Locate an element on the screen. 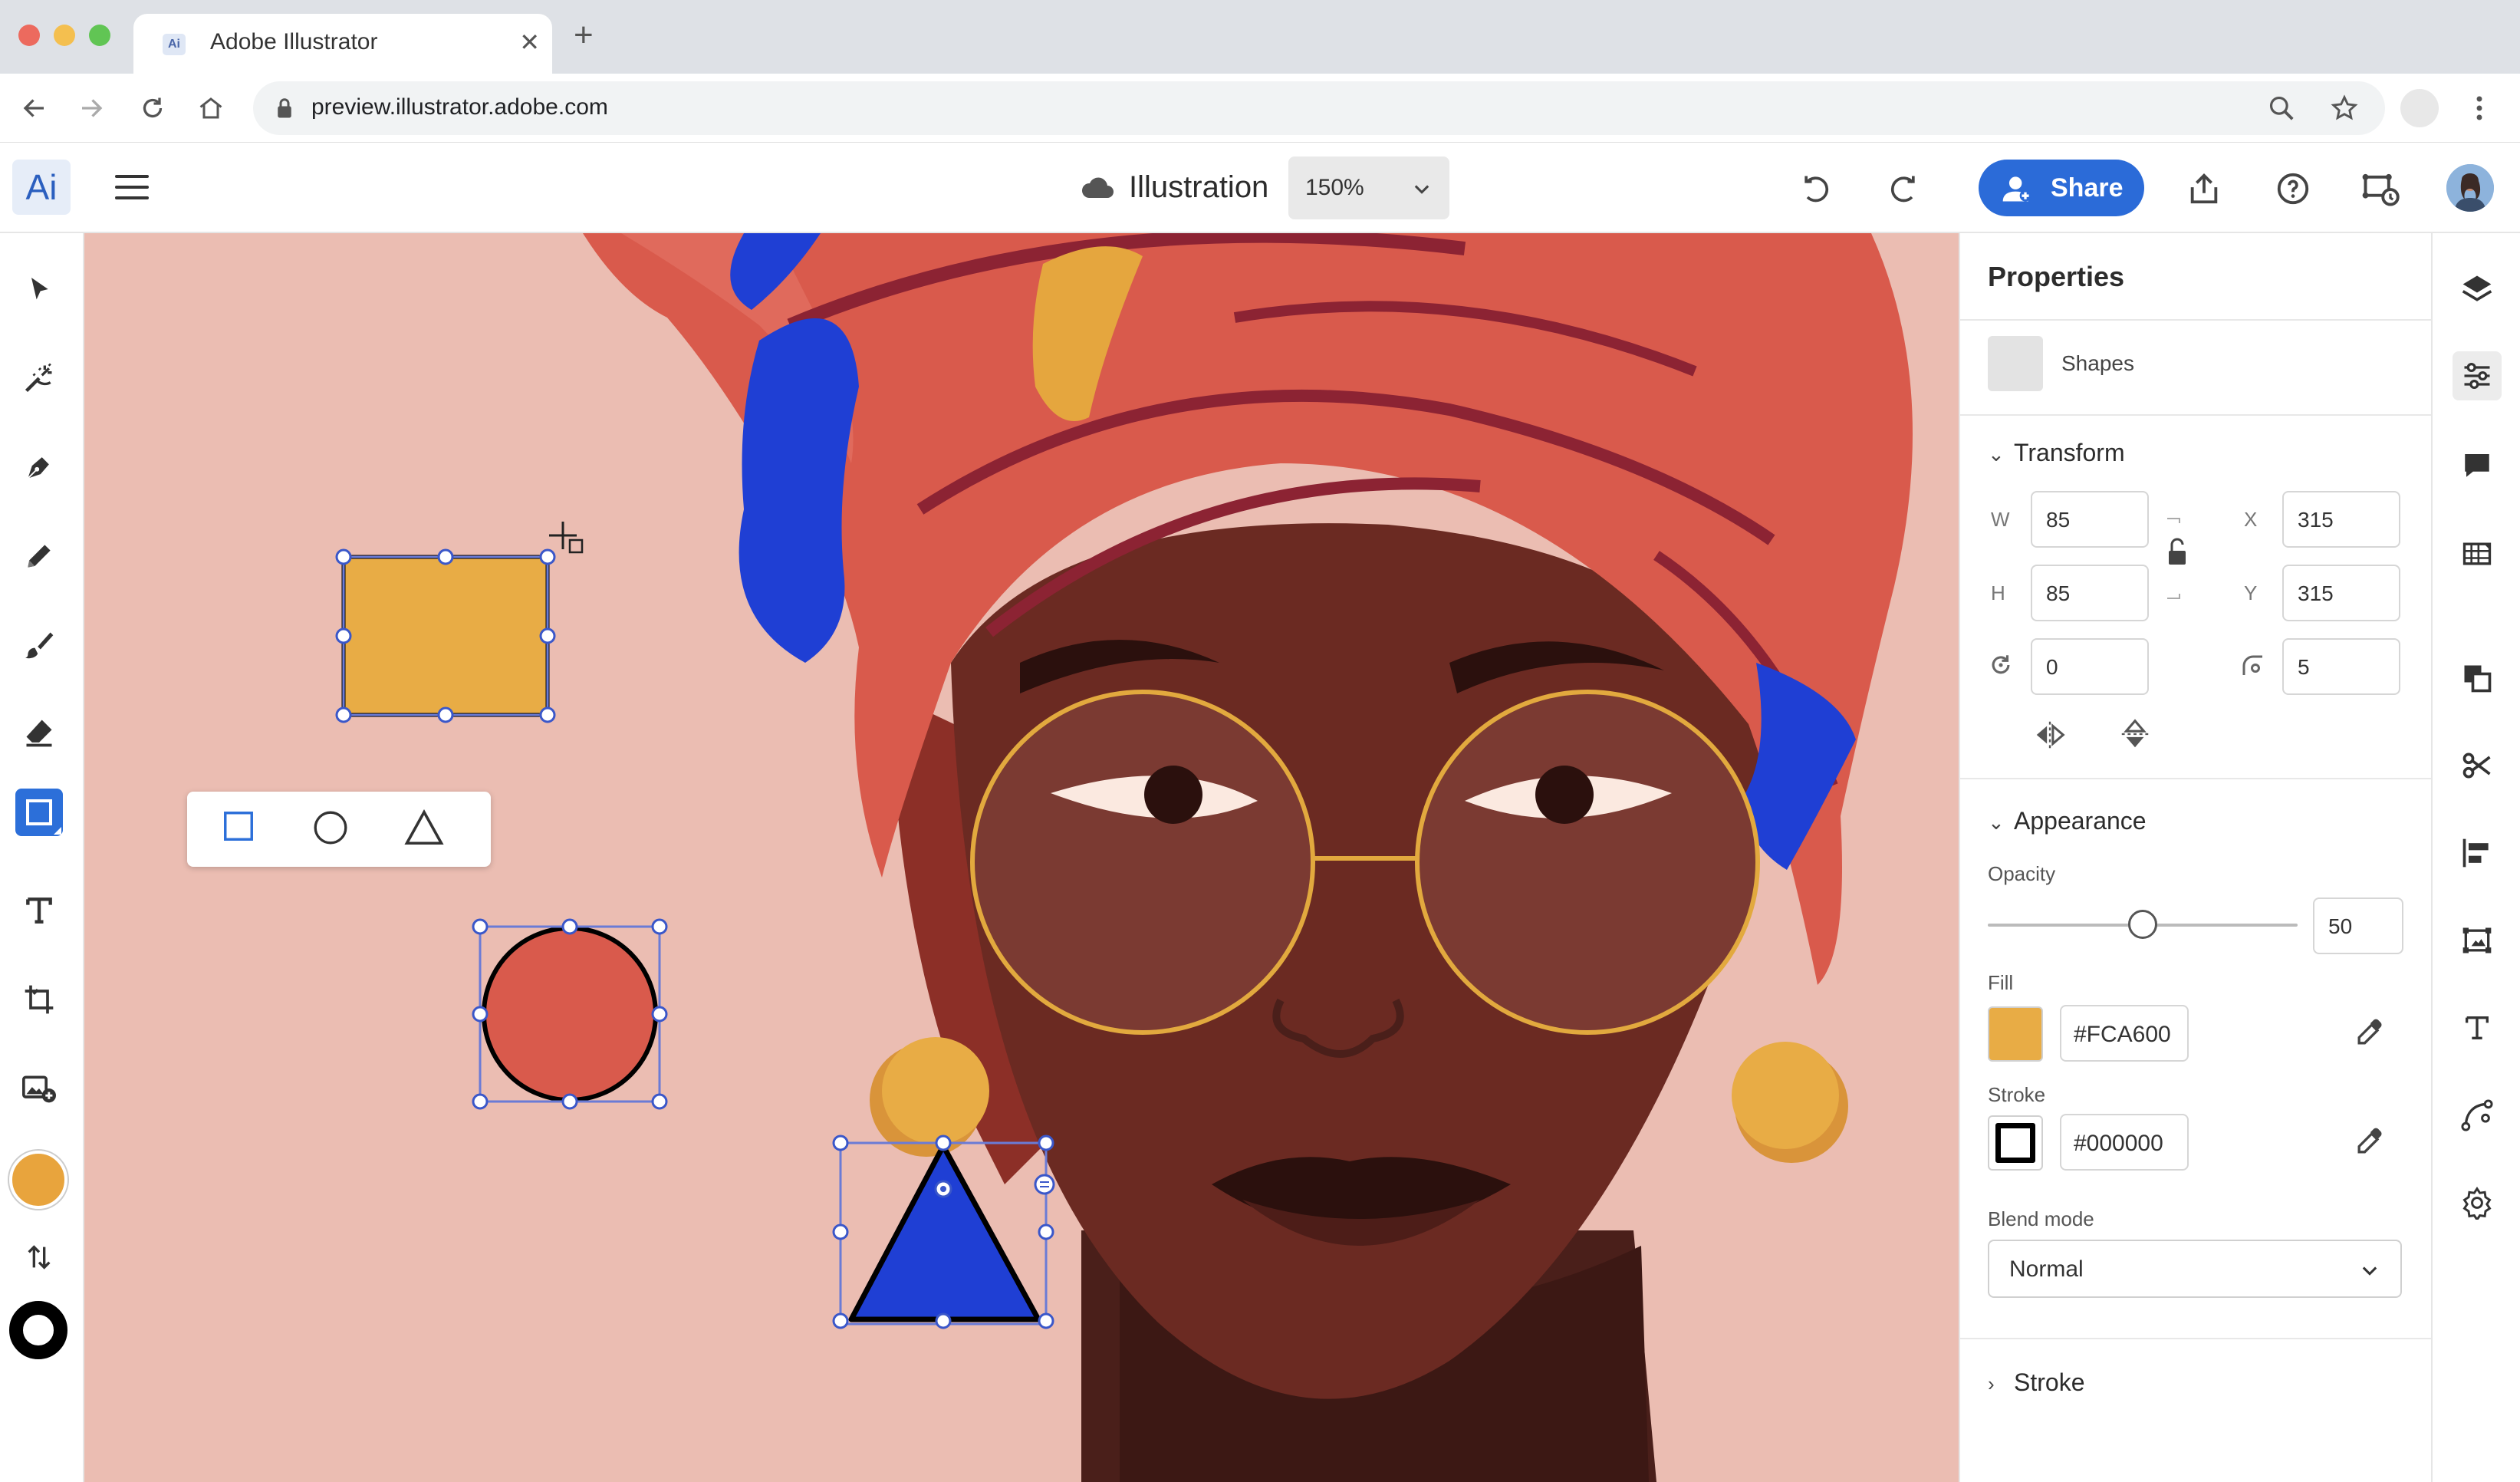 The width and height of the screenshot is (2520, 1482). width-label: W is located at coordinates (2000, 519).